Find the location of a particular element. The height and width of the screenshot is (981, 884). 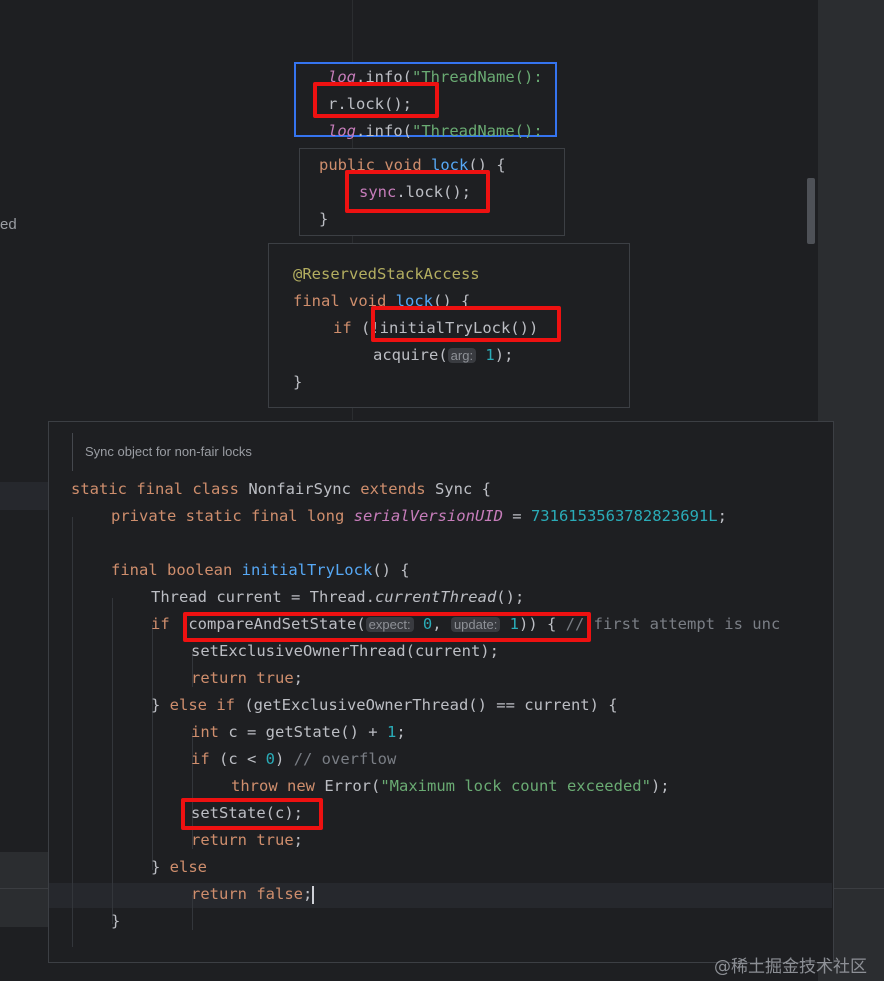

current-line-highlight is located at coordinates (440, 895).